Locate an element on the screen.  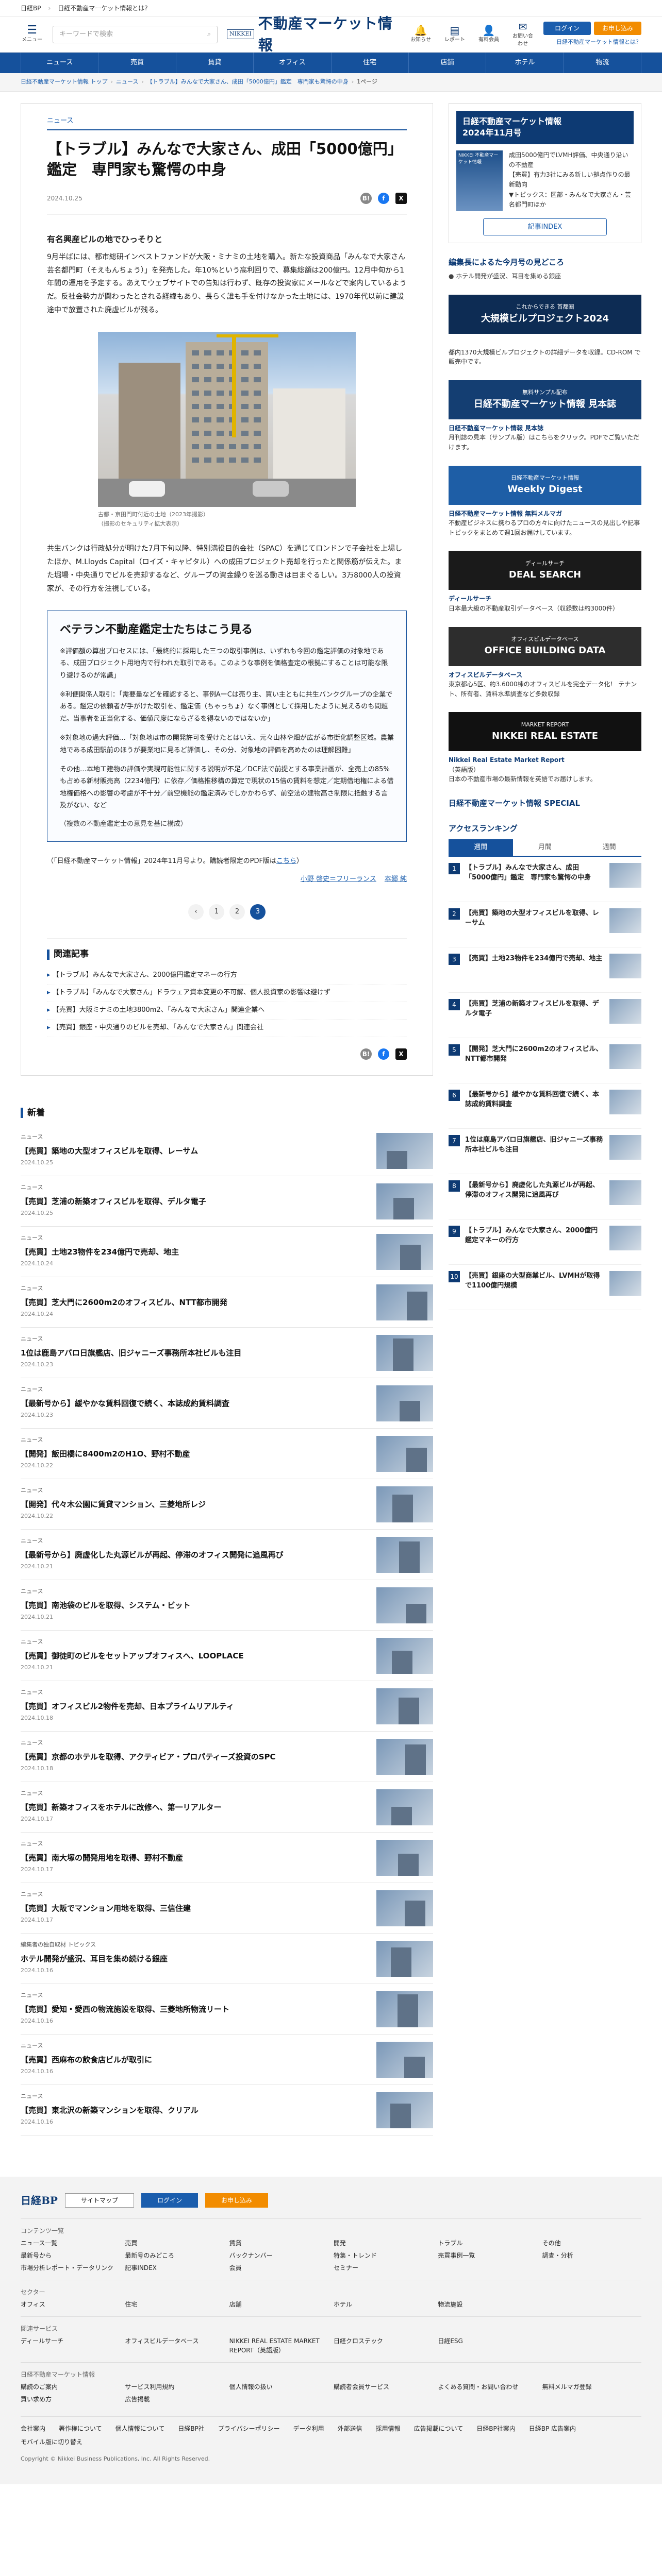
footer-bottom-link: モバイル版に切り替え is located at coordinates (51, 2442).